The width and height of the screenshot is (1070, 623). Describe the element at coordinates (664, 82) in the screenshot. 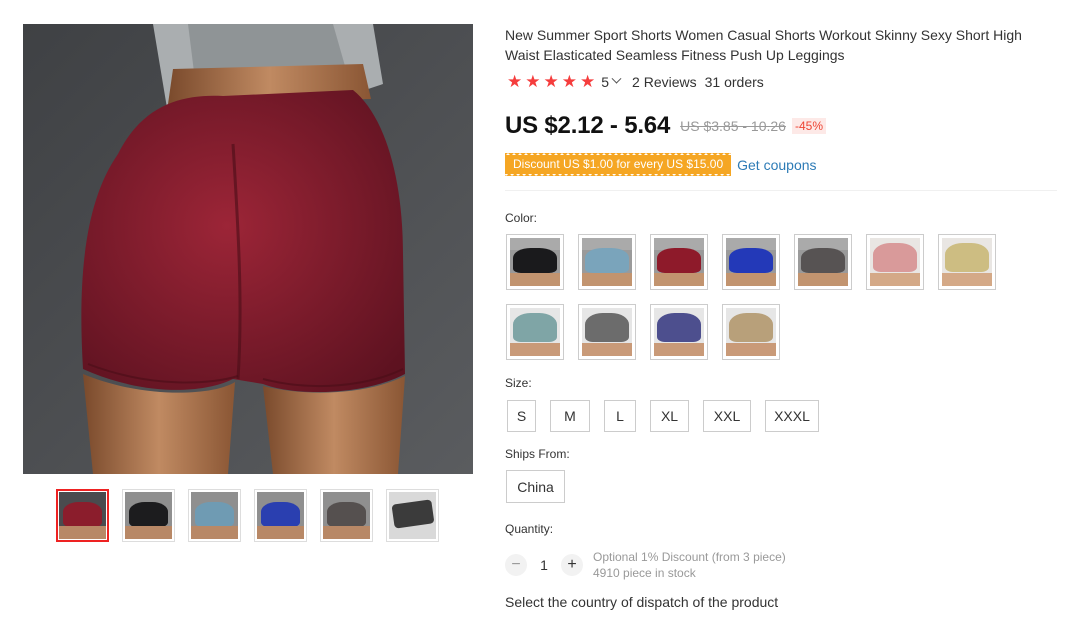

I see `reviews-link: 2 Reviews` at that location.